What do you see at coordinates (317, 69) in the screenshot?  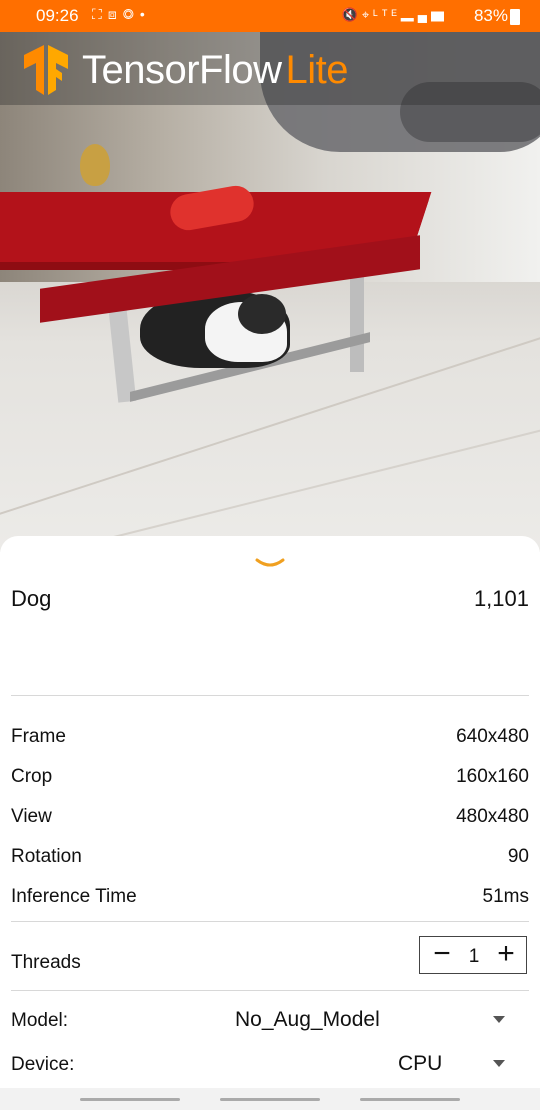 I see `brand-accent: Lite` at bounding box center [317, 69].